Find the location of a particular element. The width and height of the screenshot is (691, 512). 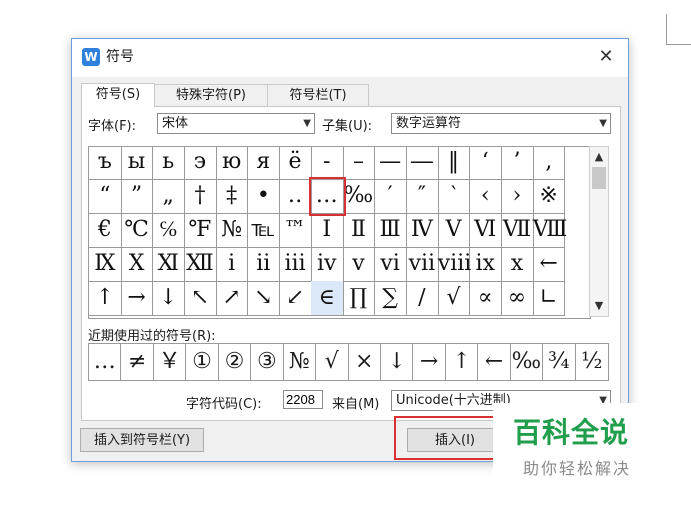

symbol-cell: Ⅳ is located at coordinates (422, 230).